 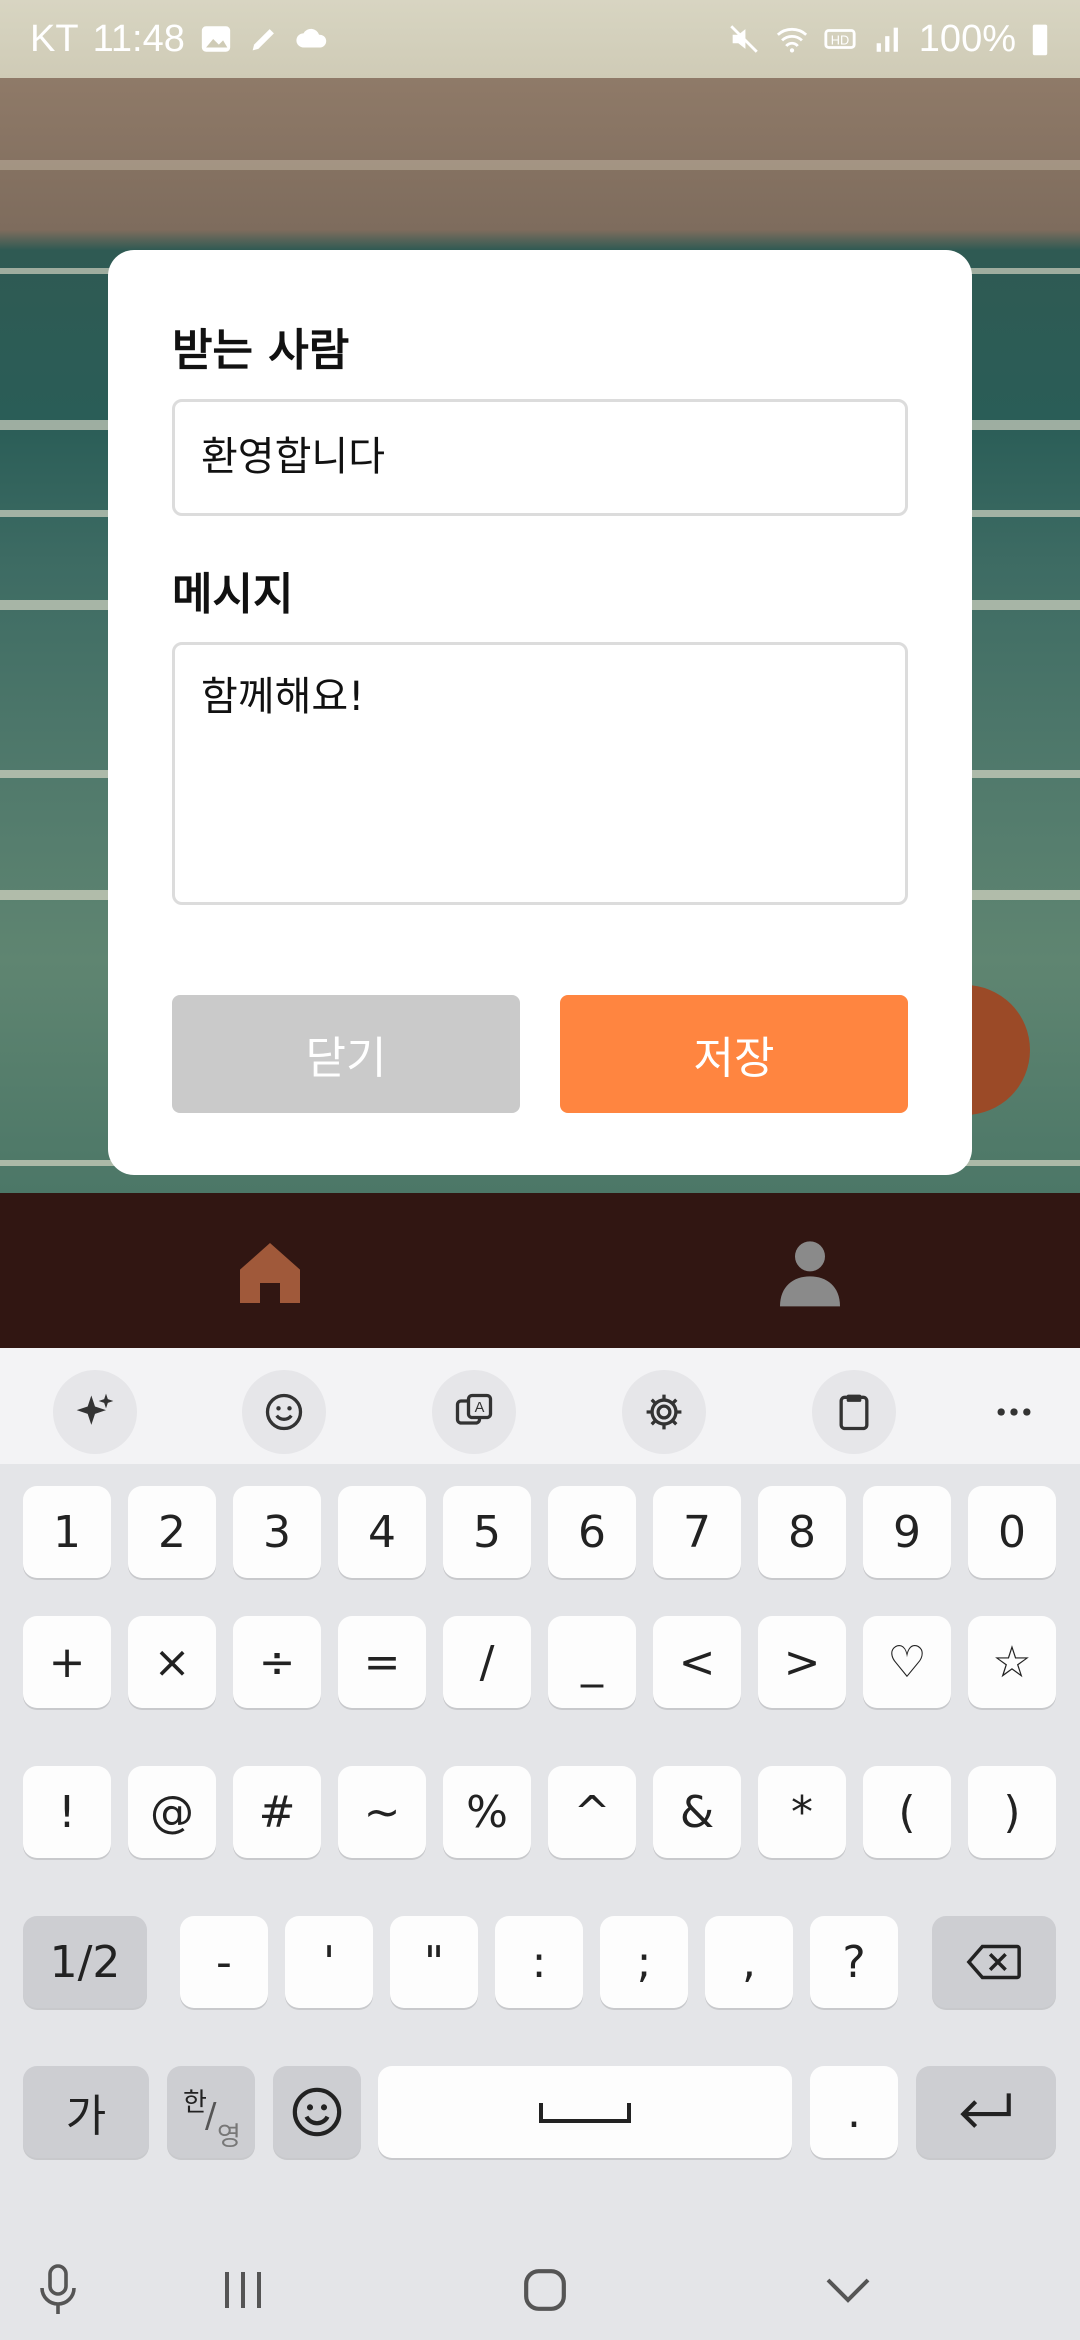 I want to click on language-switch-key: 한 / 영, so click(x=211, y=2112).